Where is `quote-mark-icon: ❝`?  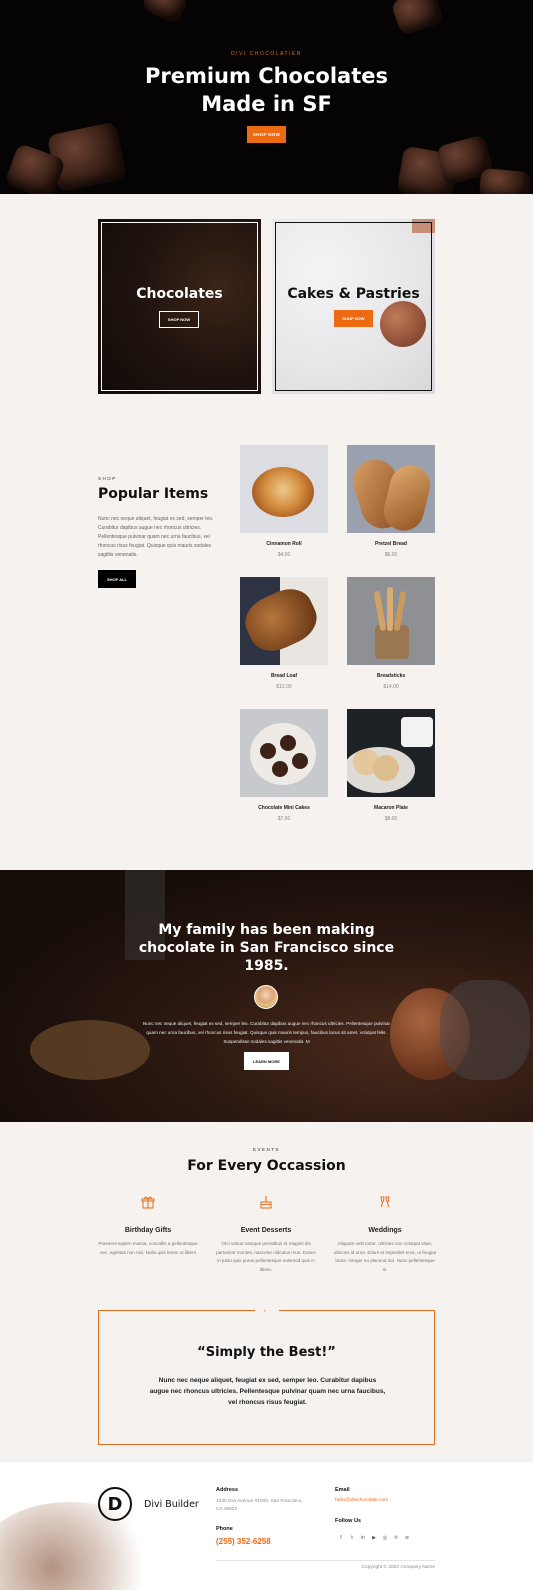
quote-mark-icon: ❝ is located at coordinates (265, 1311).